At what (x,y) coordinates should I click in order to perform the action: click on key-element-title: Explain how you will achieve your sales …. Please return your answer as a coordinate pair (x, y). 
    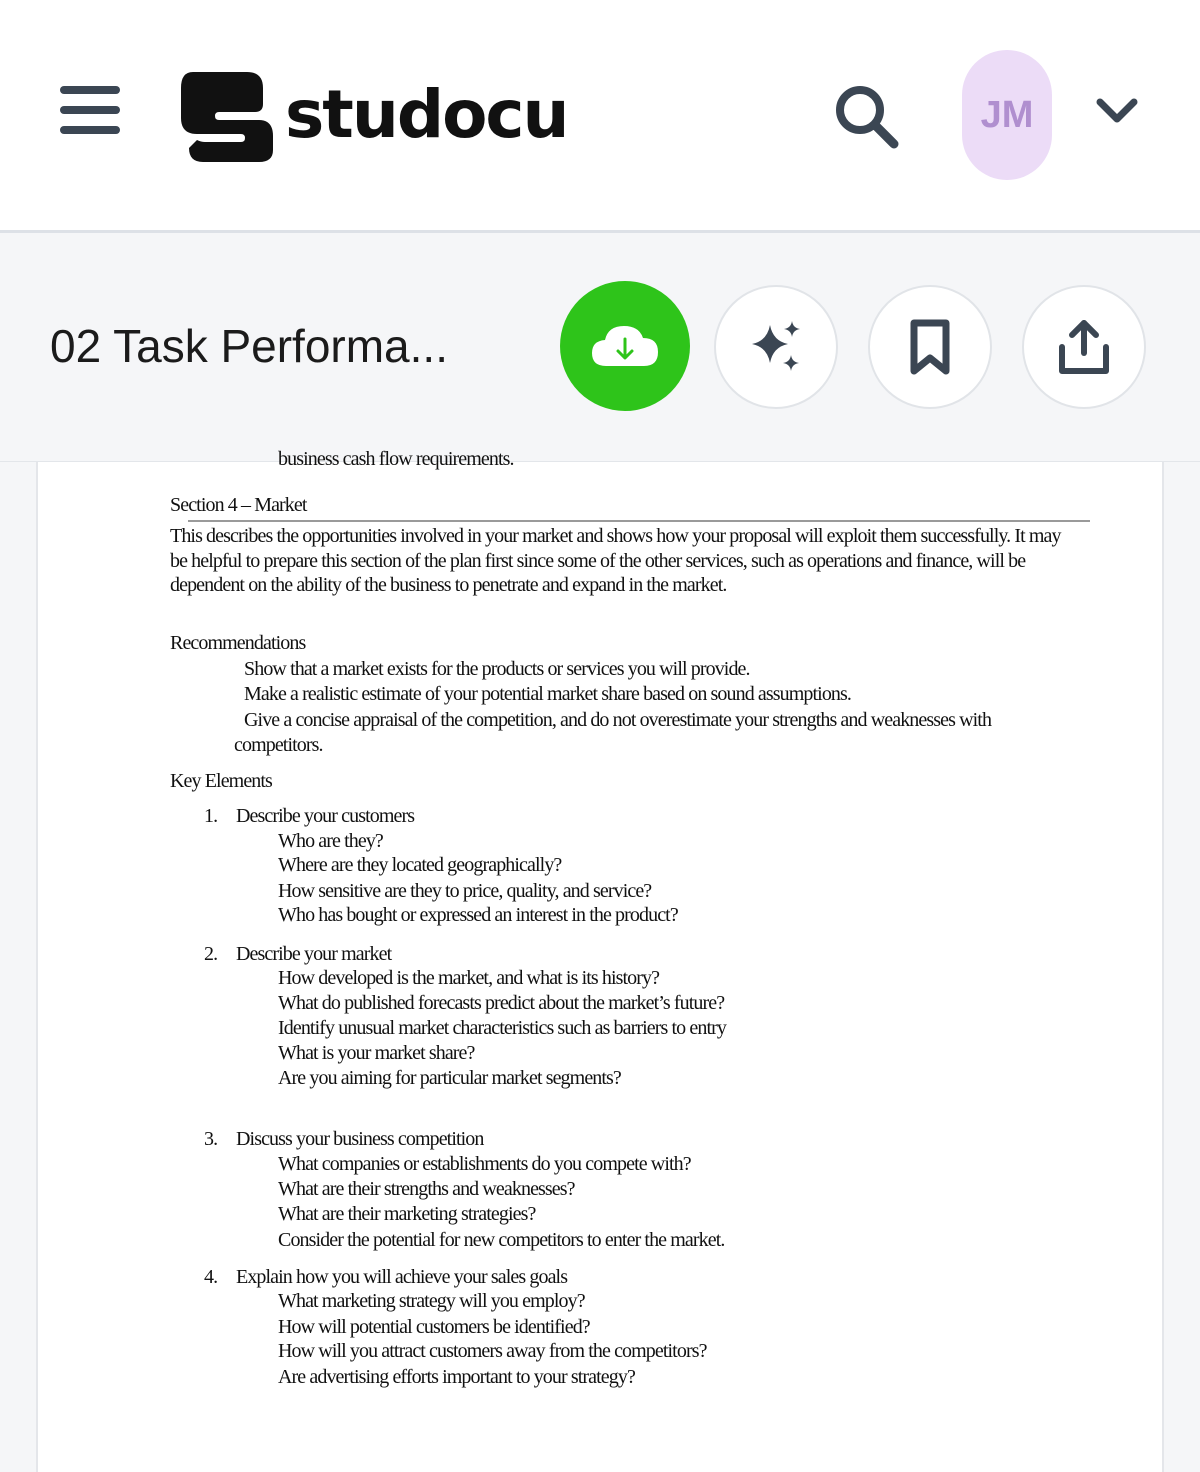
    Looking at the image, I should click on (402, 1277).